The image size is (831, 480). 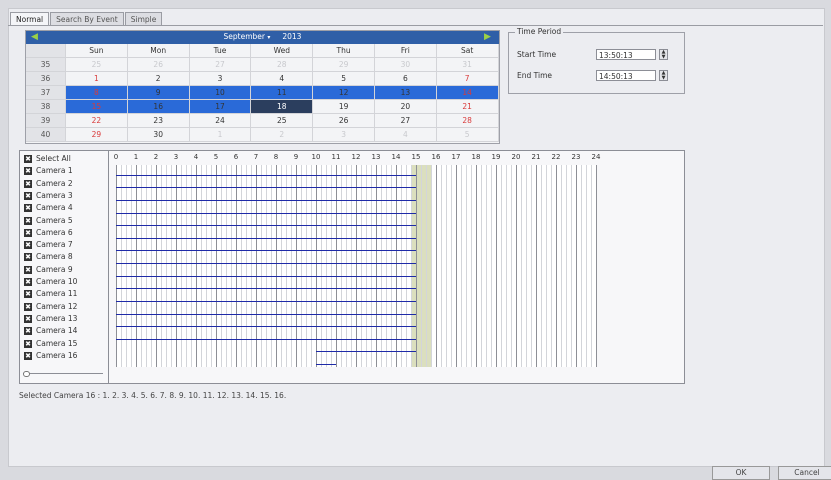 I want to click on camera-item-row: ✖ Camera 2, so click(x=48, y=184).